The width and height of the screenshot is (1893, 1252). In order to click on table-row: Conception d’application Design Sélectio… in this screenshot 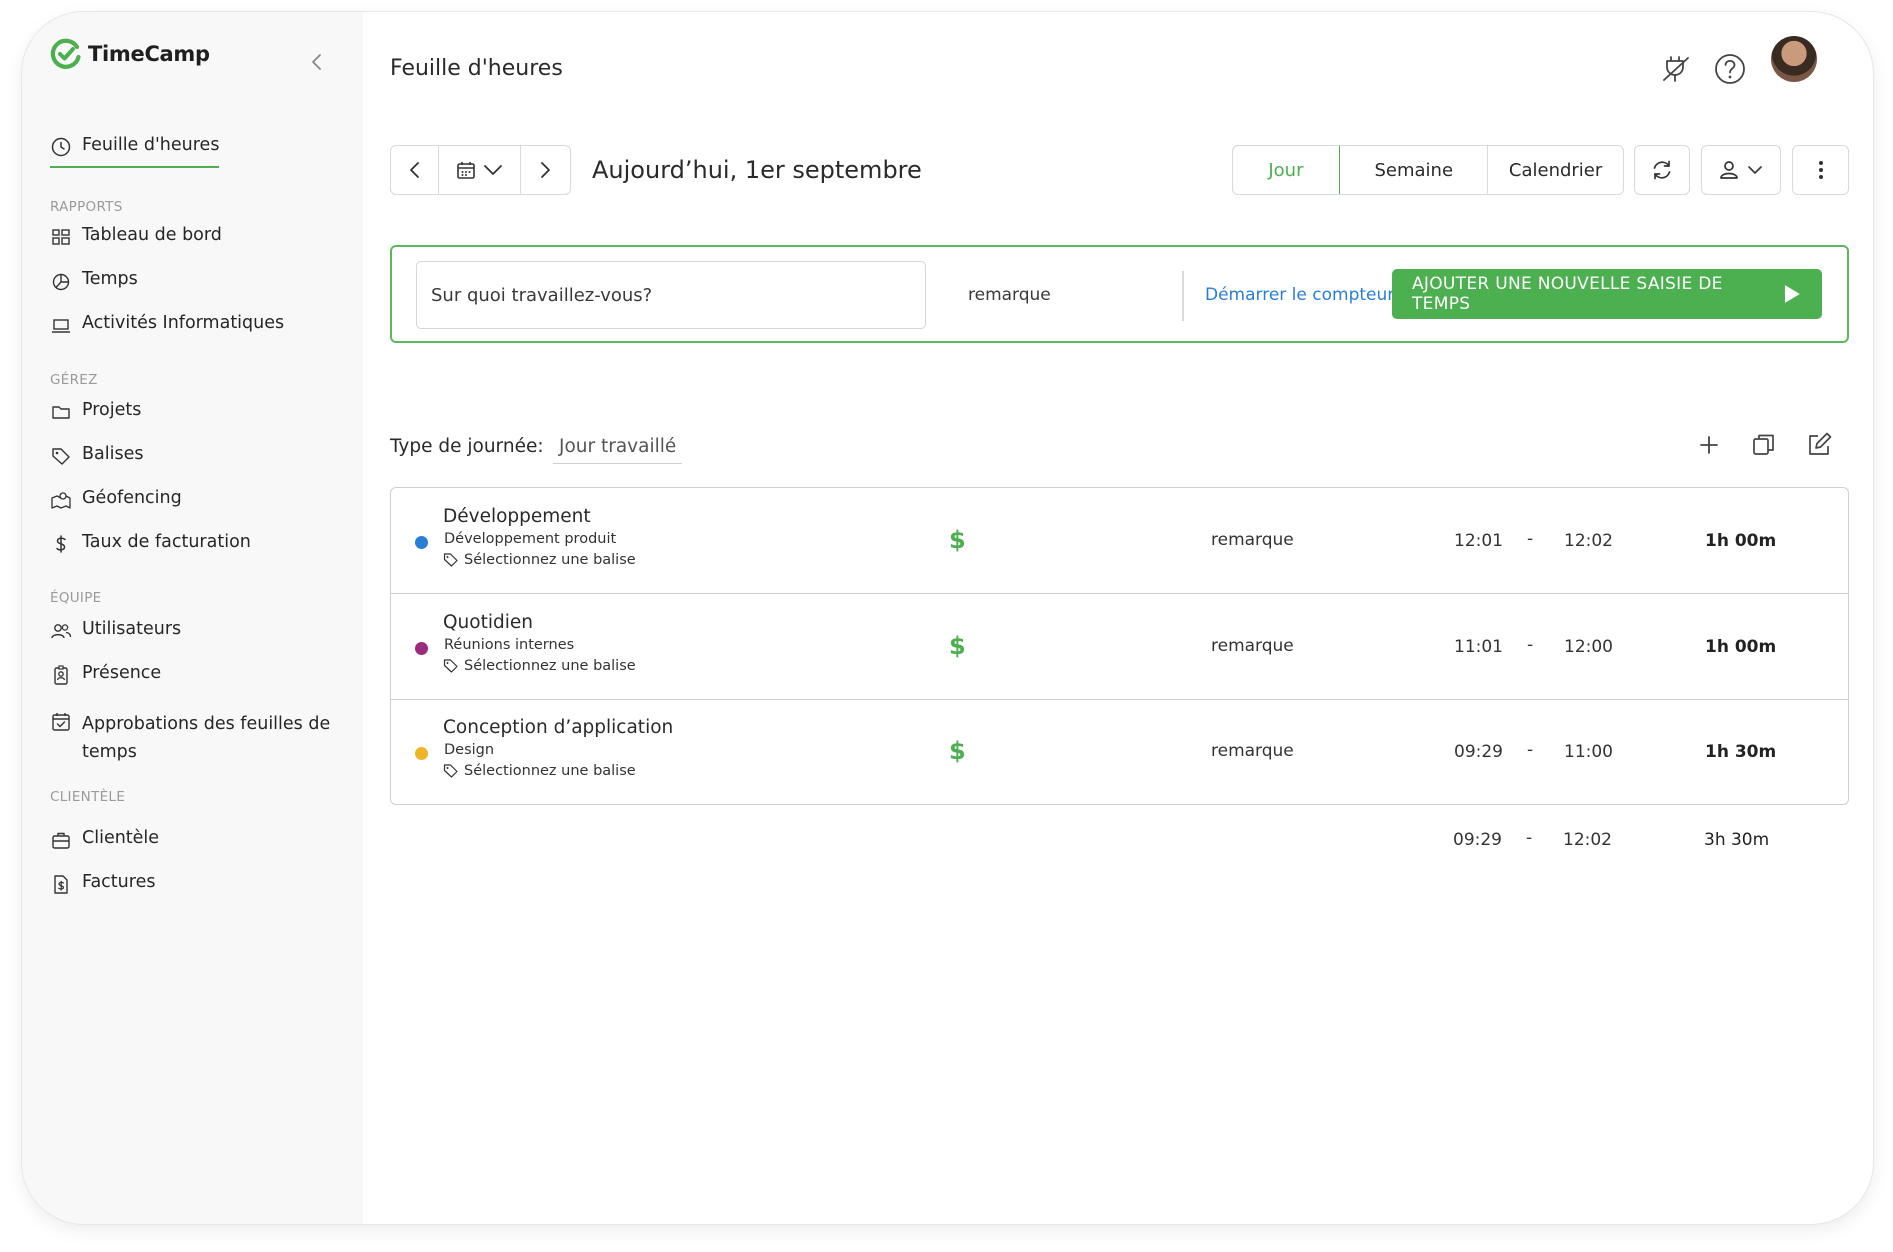, I will do `click(1119, 752)`.